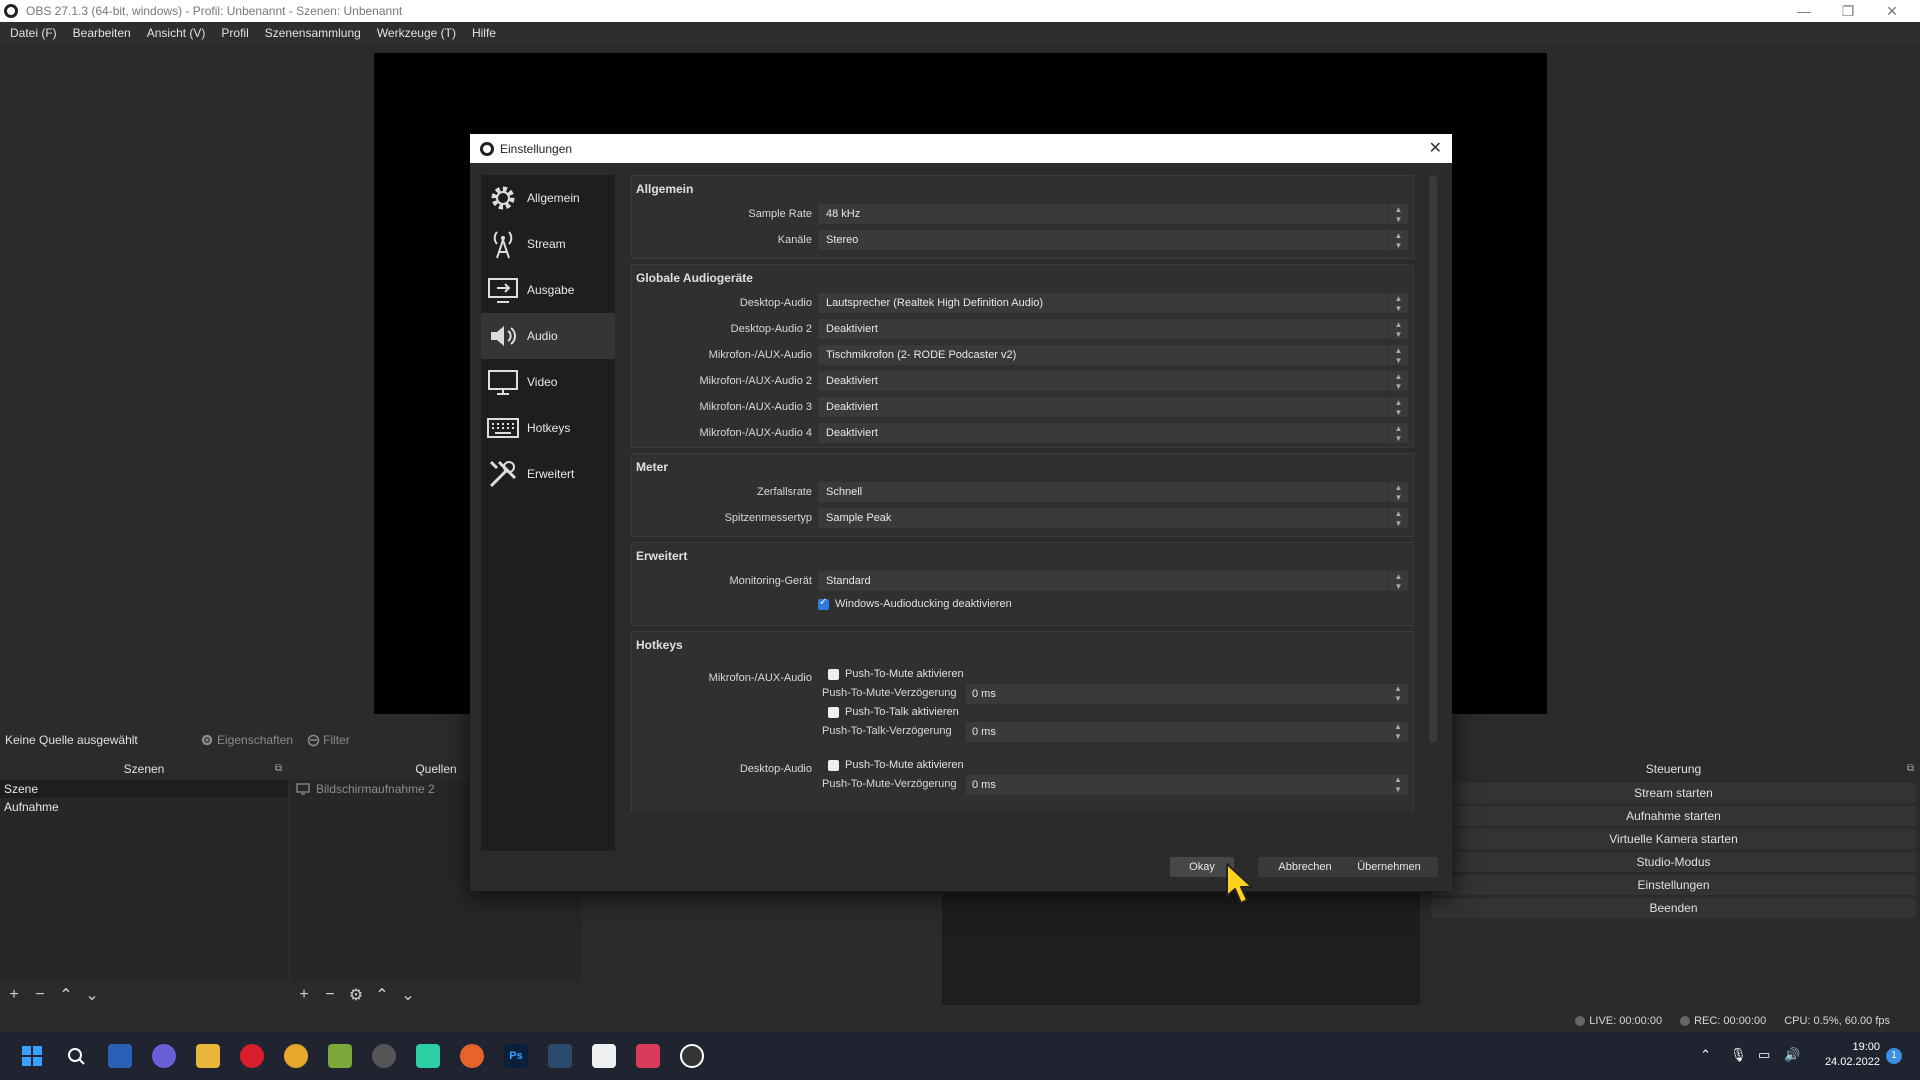 The image size is (1920, 1080). What do you see at coordinates (234, 33) in the screenshot?
I see `menu-profil: Profil` at bounding box center [234, 33].